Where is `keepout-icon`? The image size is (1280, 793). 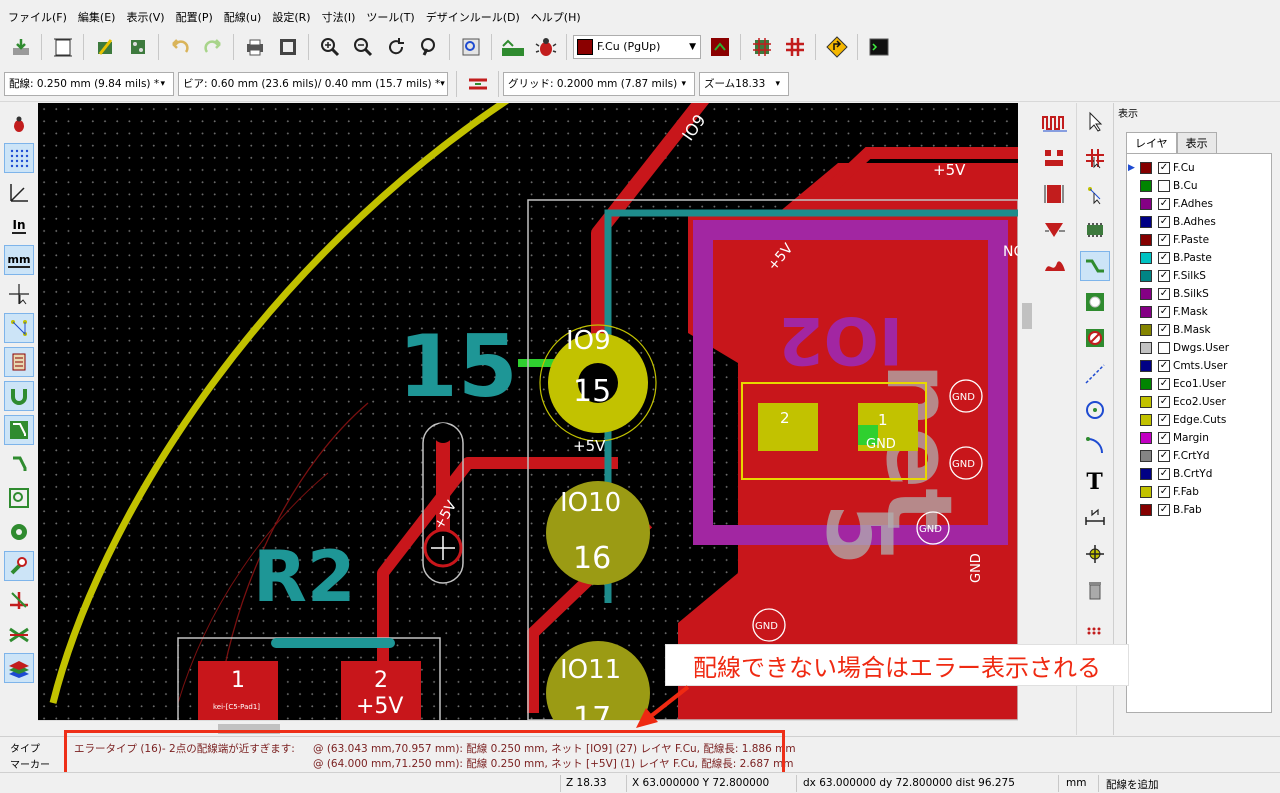 keepout-icon is located at coordinates (1095, 338).